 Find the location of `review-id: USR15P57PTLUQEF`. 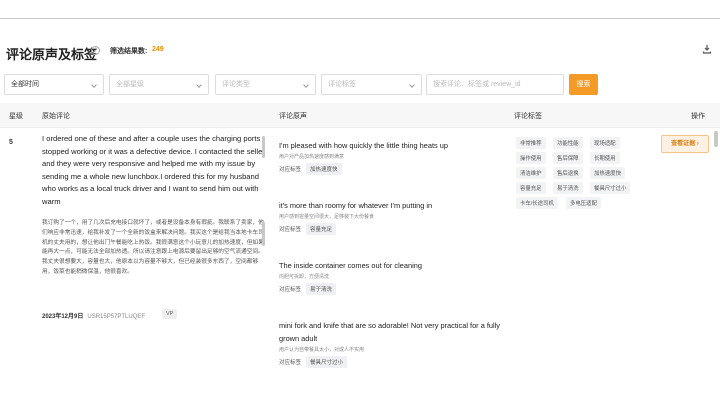

review-id: USR15P57PTLUQEF is located at coordinates (116, 317).